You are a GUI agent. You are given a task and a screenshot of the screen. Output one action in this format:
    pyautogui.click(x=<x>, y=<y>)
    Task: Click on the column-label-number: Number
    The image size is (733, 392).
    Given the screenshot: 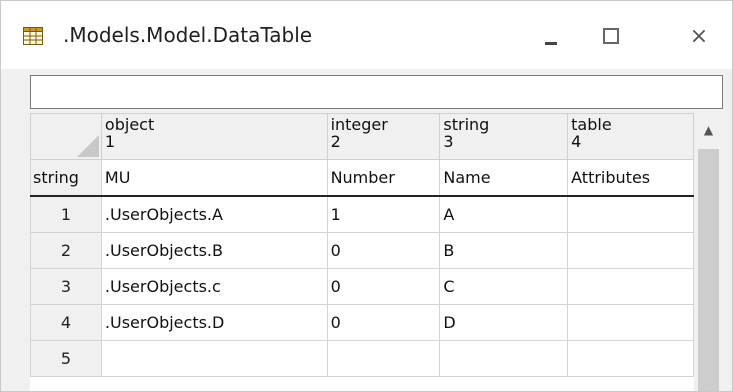 What is the action you would take?
    pyautogui.click(x=383, y=178)
    